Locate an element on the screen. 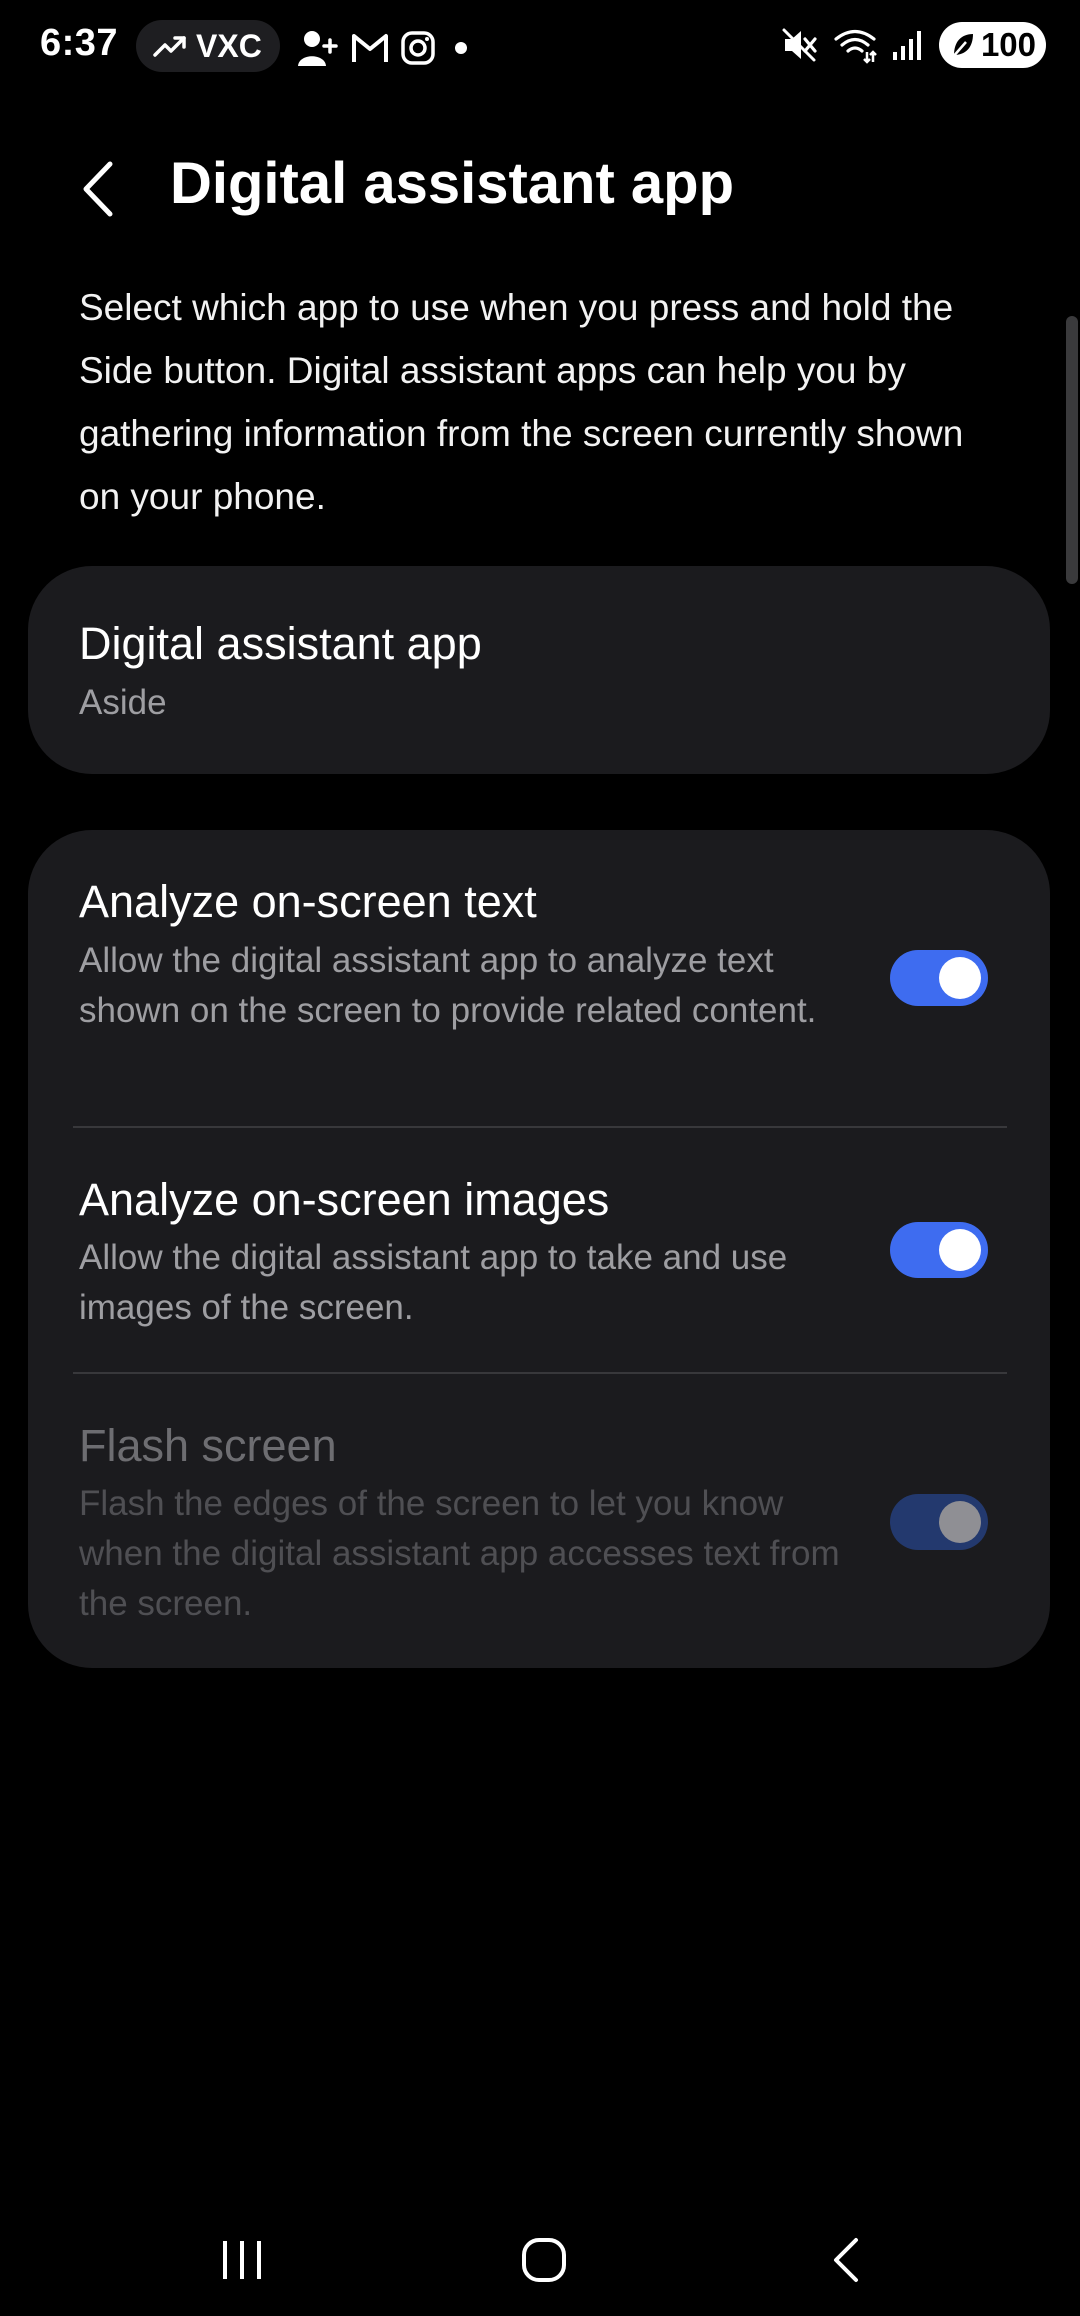  stock-ticker-chip: VXC is located at coordinates (208, 46).